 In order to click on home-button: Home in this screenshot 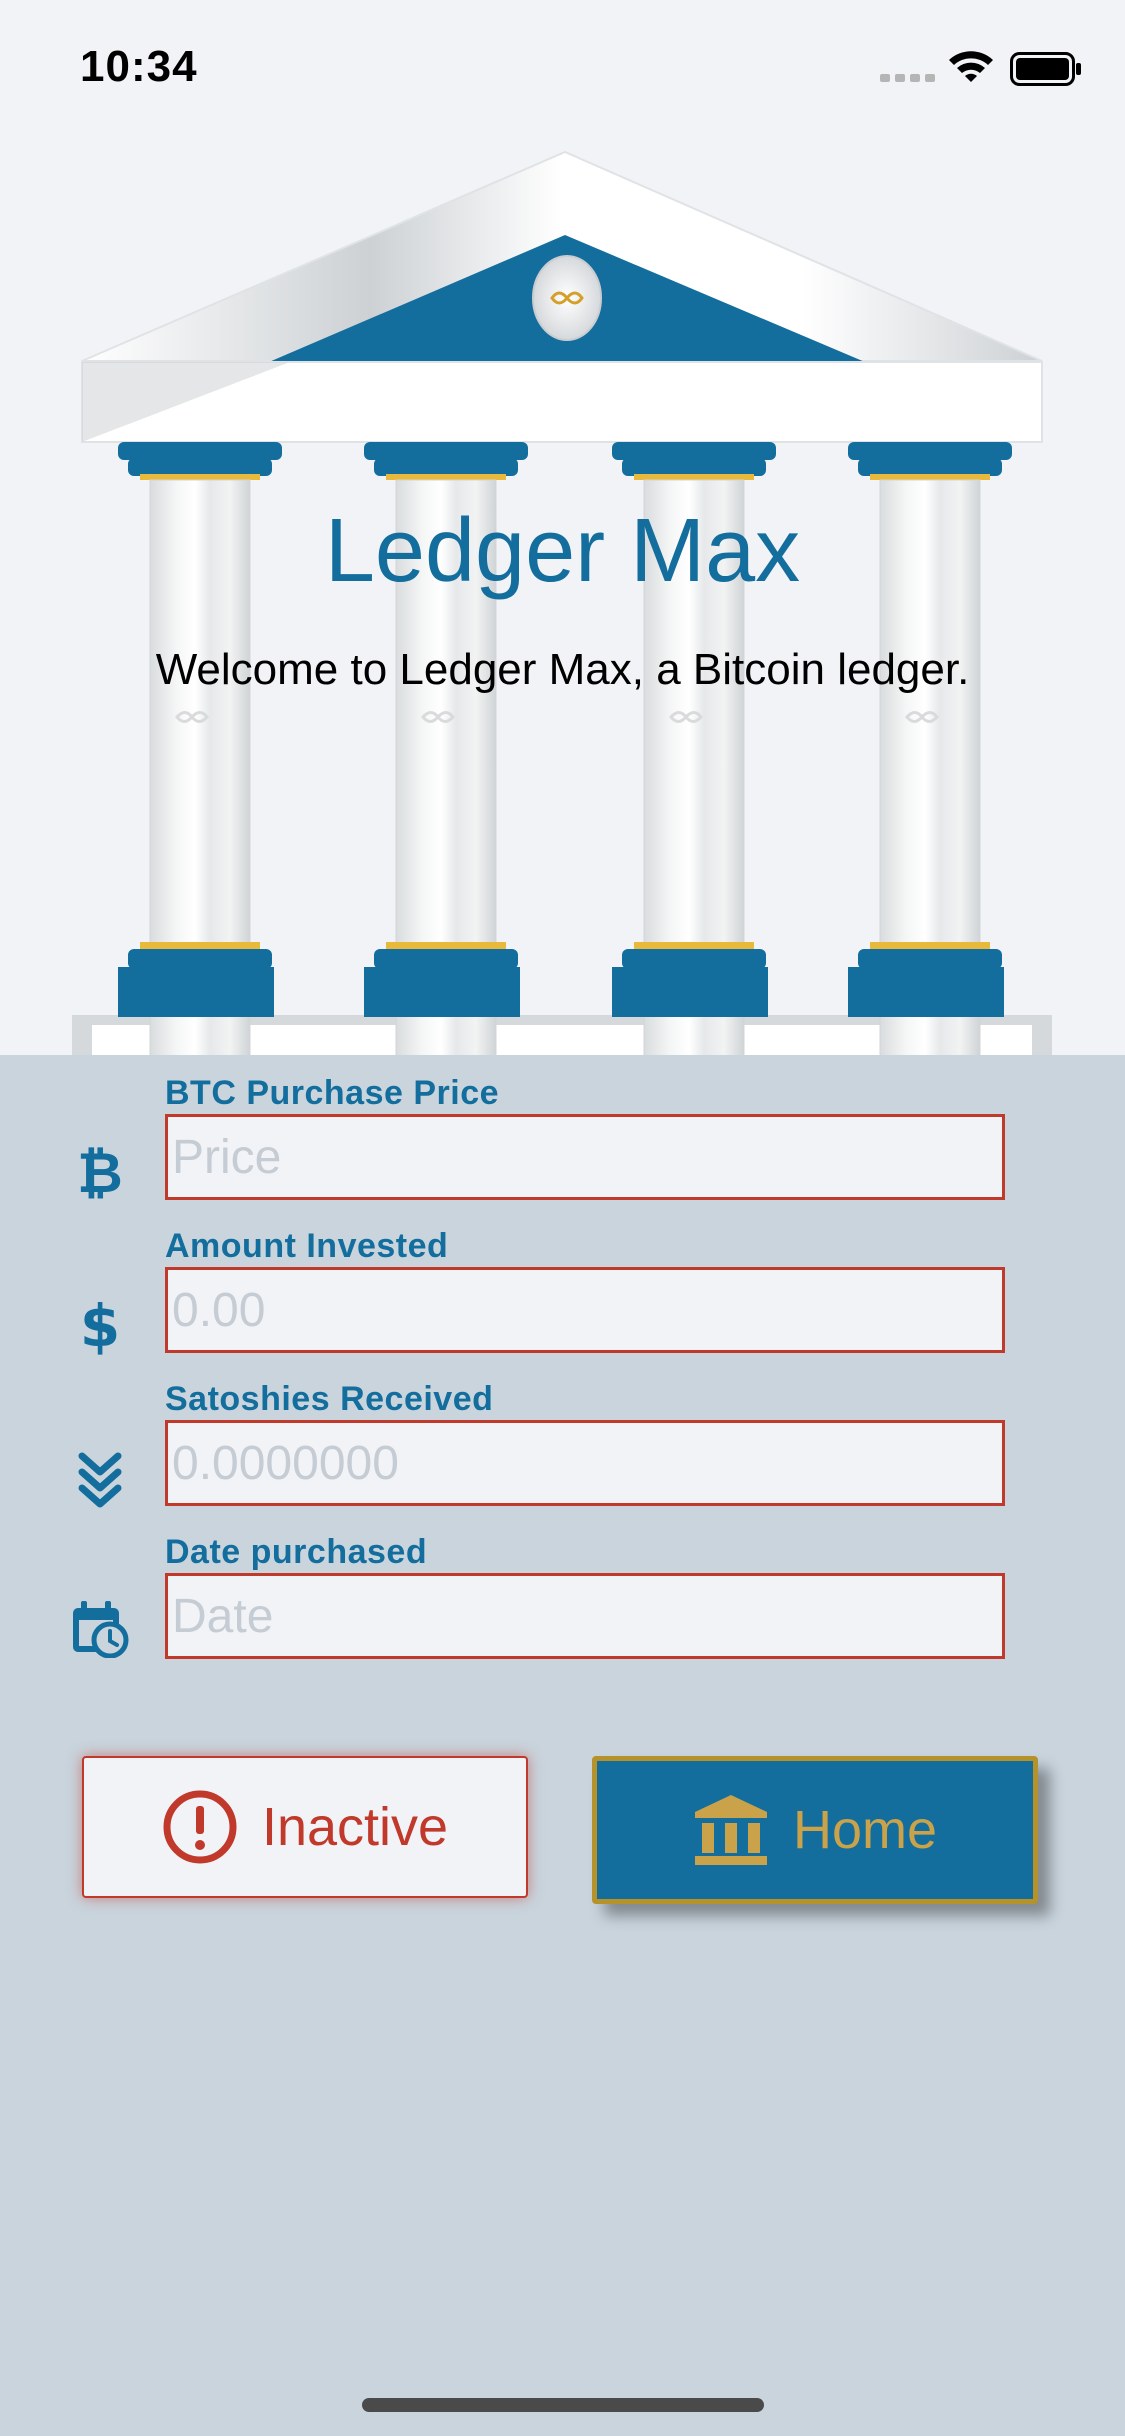, I will do `click(815, 1830)`.